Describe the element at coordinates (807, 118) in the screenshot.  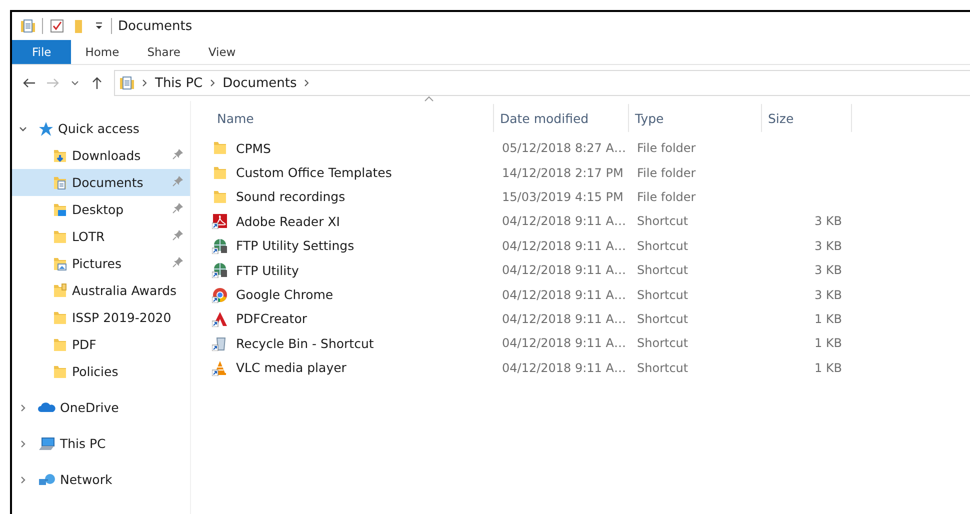
I see `column-header: Size` at that location.